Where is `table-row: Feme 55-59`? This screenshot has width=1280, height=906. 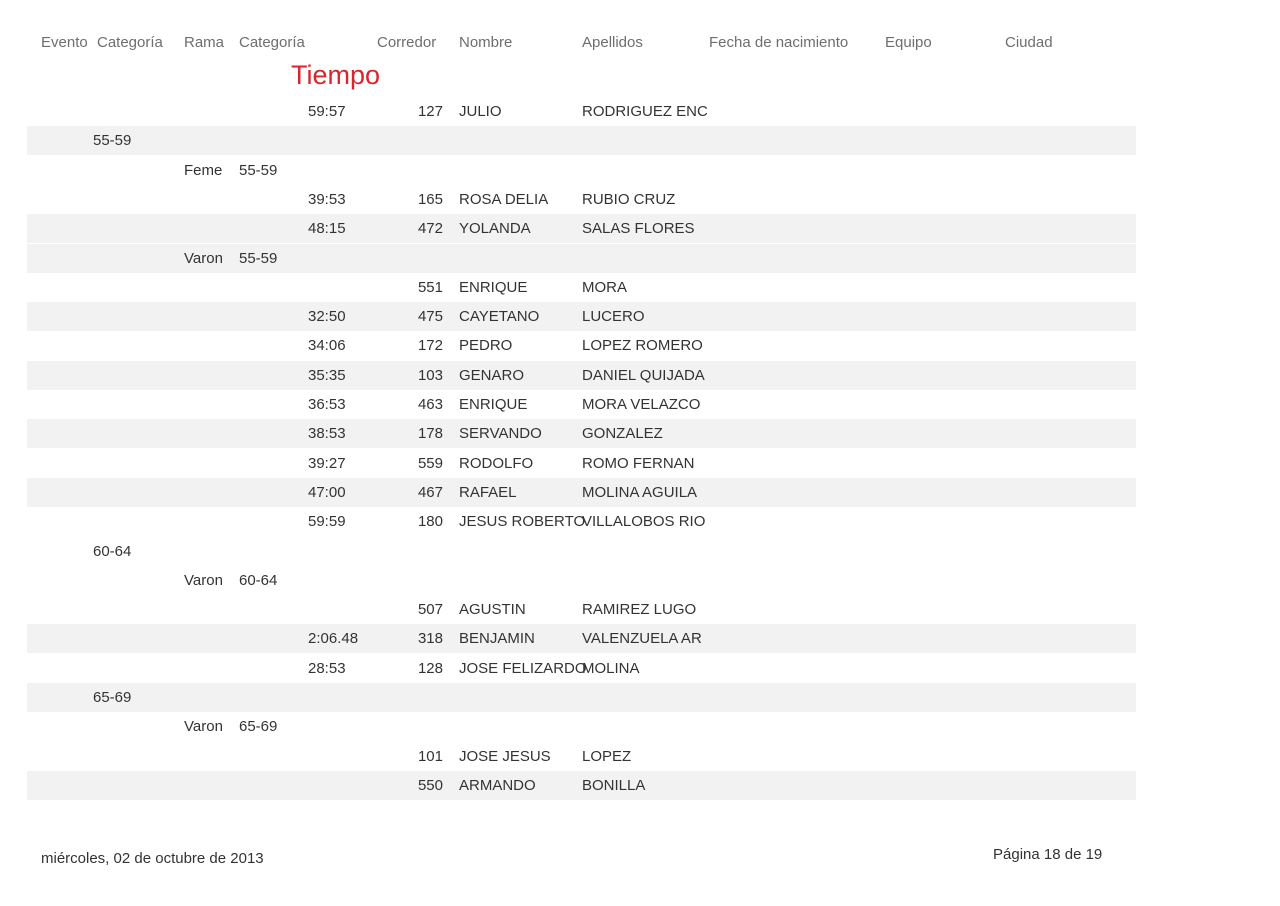 table-row: Feme 55-59 is located at coordinates (581, 170).